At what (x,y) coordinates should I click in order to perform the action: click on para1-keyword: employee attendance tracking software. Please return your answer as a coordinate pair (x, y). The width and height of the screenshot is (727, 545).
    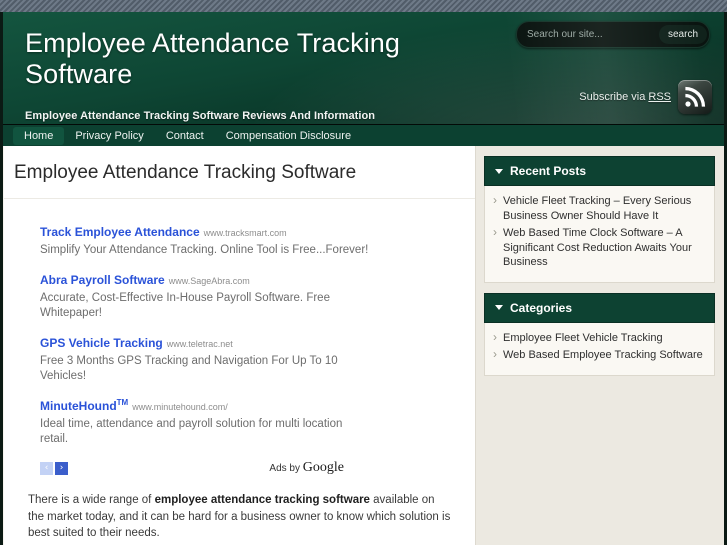
    Looking at the image, I should click on (262, 500).